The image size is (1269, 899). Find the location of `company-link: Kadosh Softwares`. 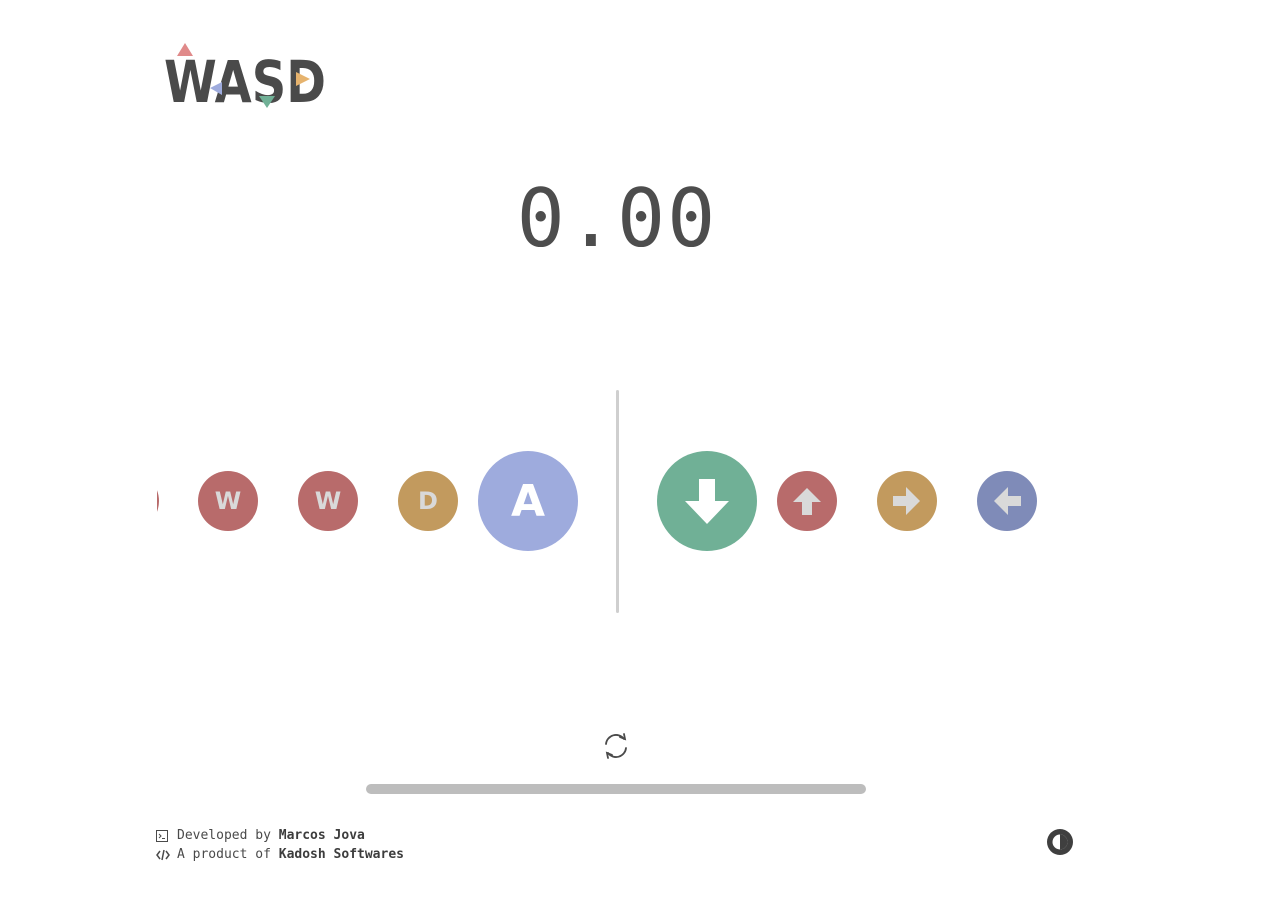

company-link: Kadosh Softwares is located at coordinates (341, 854).